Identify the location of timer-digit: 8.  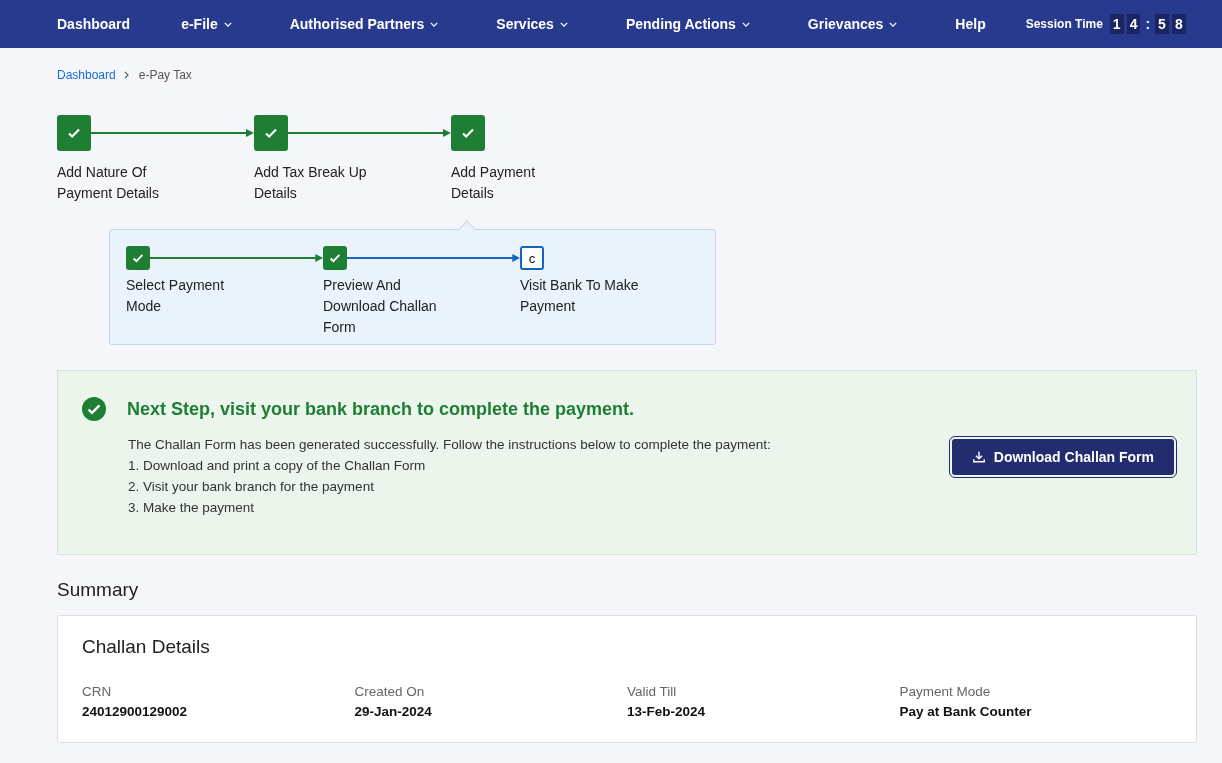
(1178, 24).